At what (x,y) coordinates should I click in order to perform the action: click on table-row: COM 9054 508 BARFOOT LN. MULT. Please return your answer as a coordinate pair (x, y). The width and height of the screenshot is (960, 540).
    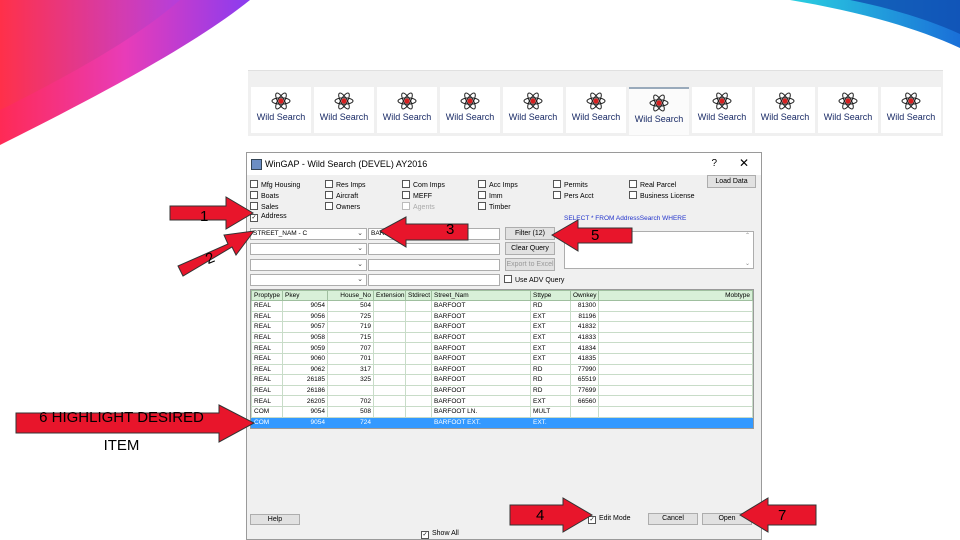
    Looking at the image, I should click on (502, 411).